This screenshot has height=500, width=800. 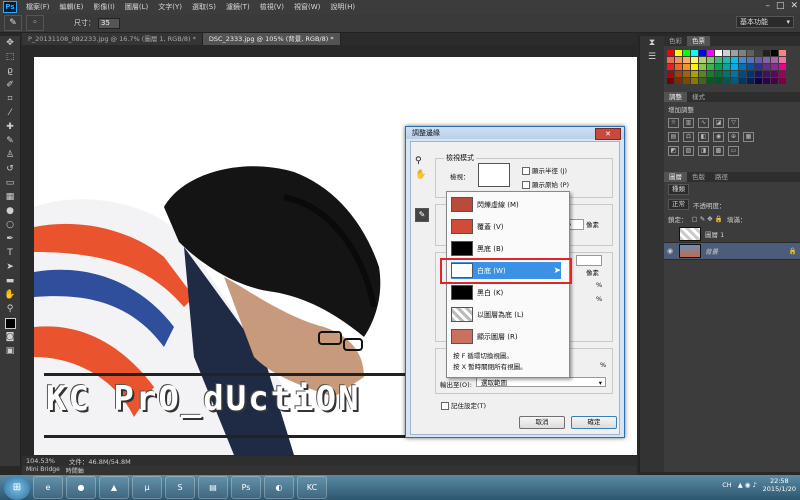 I want to click on ie-icon: e, so click(x=48, y=487).